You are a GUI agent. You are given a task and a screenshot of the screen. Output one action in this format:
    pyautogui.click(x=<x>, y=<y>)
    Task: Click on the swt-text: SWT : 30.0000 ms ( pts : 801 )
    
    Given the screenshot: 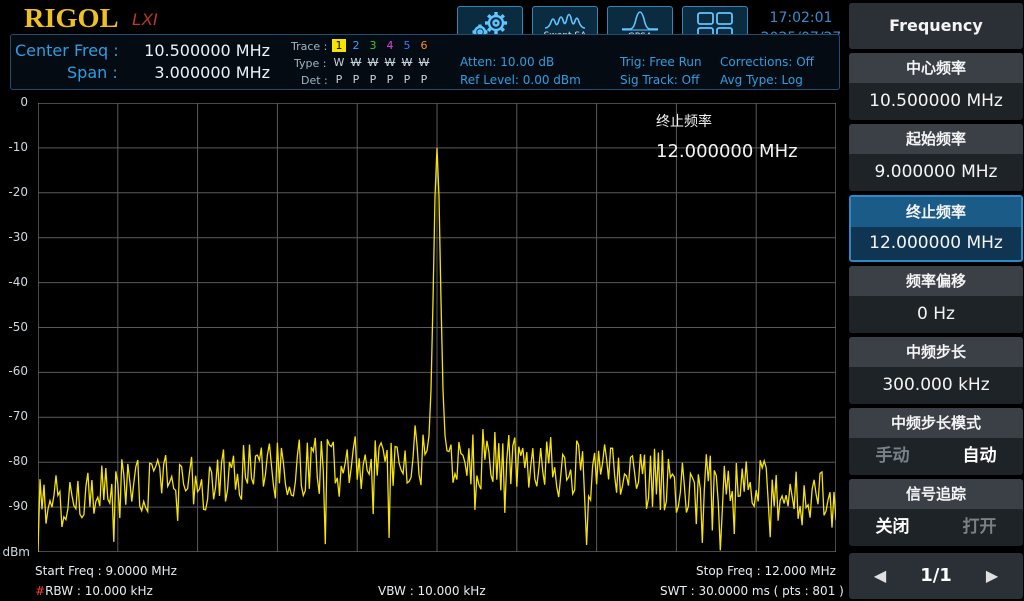 What is the action you would take?
    pyautogui.click(x=752, y=591)
    